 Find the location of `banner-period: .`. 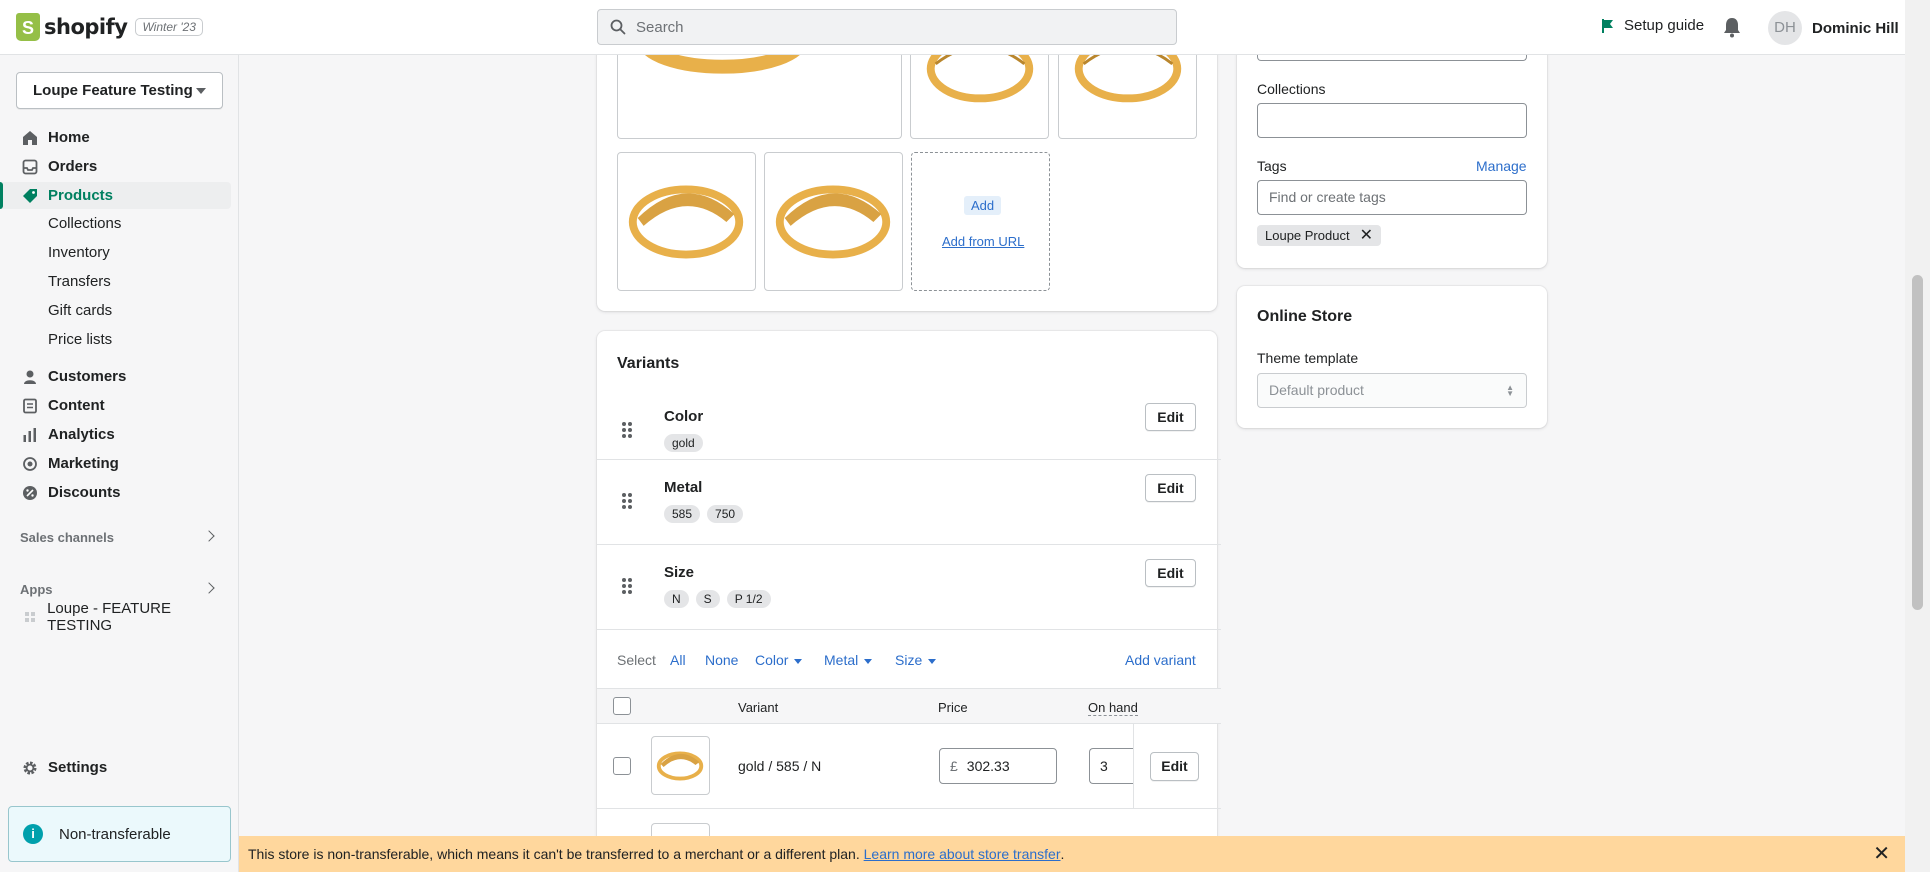

banner-period: . is located at coordinates (1062, 854).